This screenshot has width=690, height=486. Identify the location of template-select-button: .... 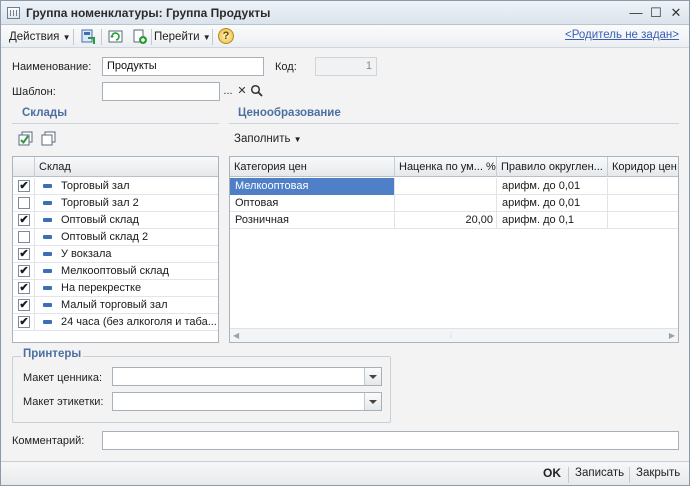
(228, 91).